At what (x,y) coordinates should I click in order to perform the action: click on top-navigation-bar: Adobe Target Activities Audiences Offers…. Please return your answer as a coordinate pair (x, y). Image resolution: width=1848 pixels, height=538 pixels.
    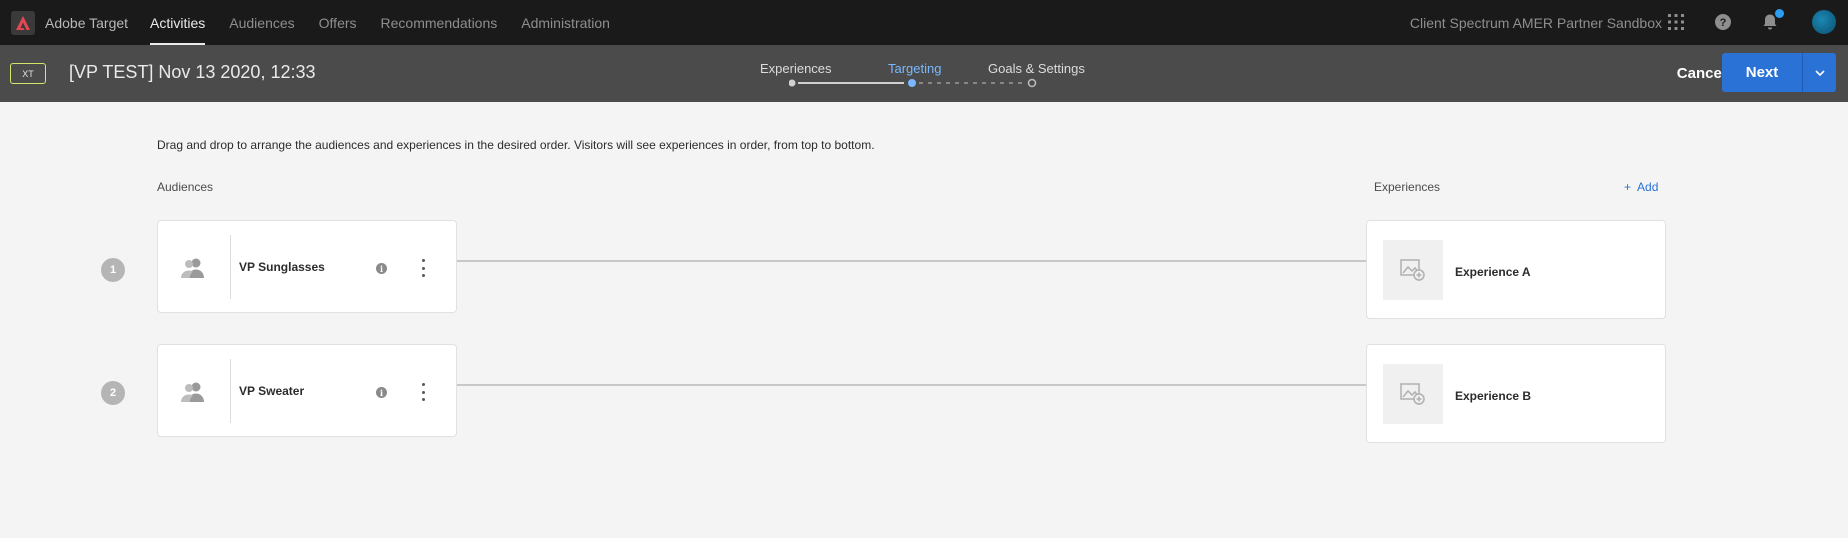
    Looking at the image, I should click on (924, 22).